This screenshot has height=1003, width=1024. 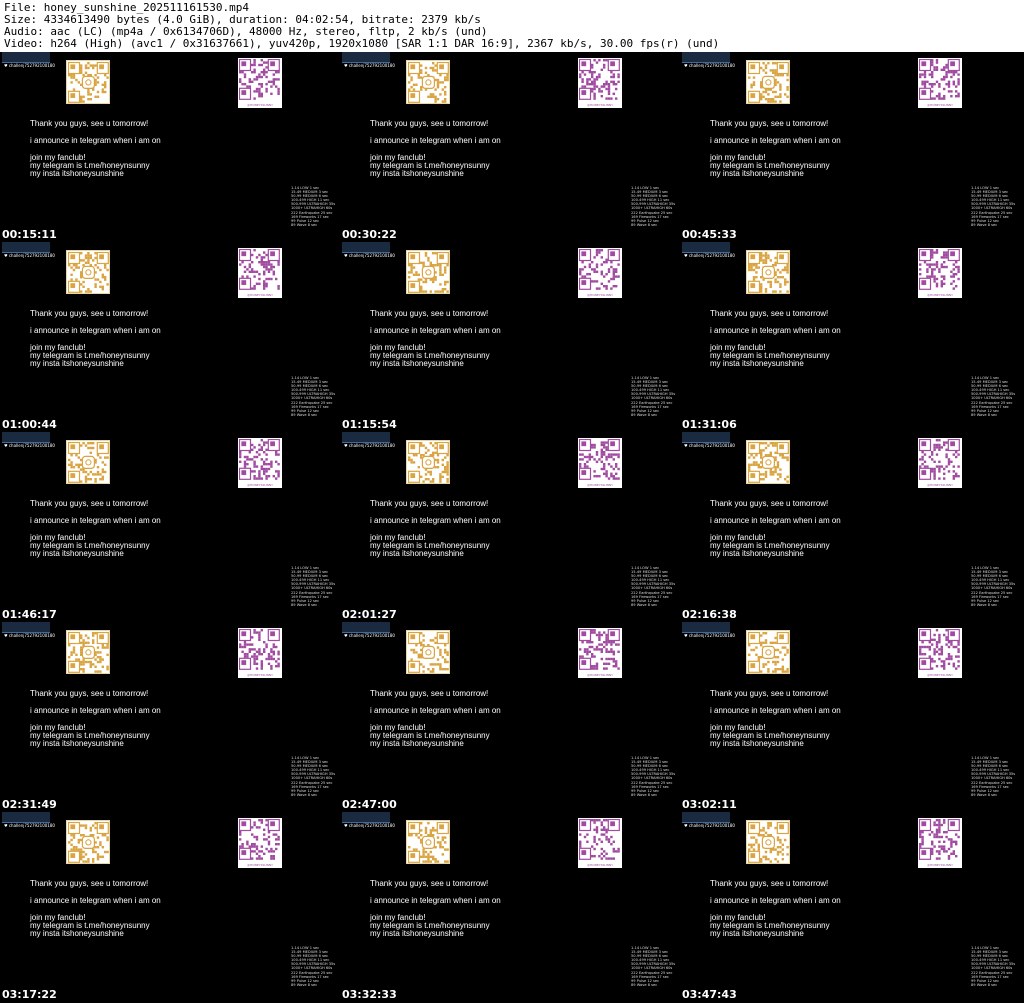 What do you see at coordinates (709, 614) in the screenshot?
I see `timestamp: 02:16:38` at bounding box center [709, 614].